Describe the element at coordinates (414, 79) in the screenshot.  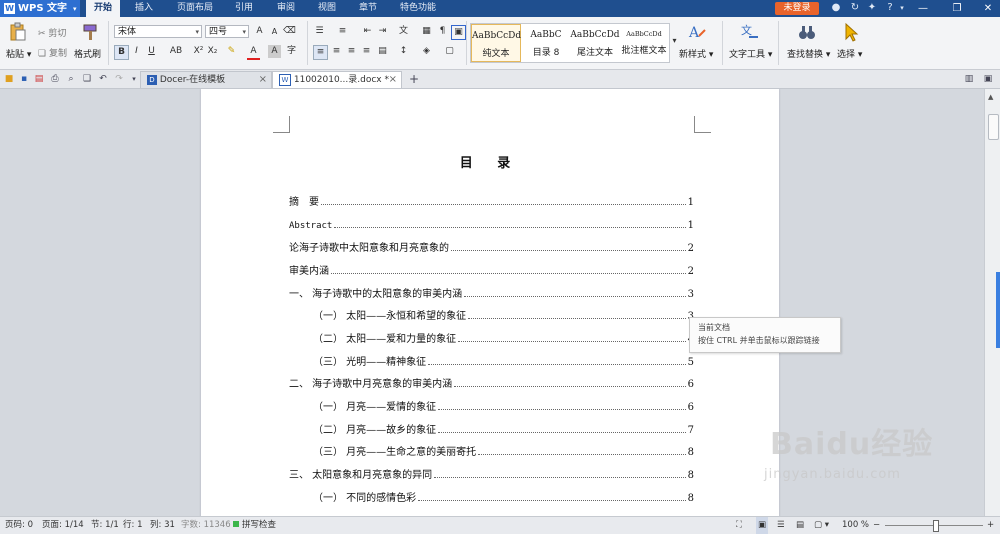
I see `new-tab-icon: +` at that location.